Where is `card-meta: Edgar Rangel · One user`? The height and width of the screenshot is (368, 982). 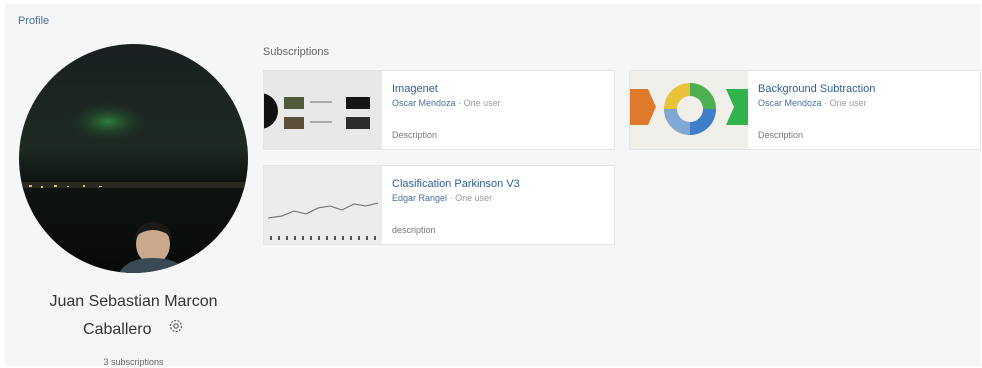
card-meta: Edgar Rangel · One user is located at coordinates (442, 198).